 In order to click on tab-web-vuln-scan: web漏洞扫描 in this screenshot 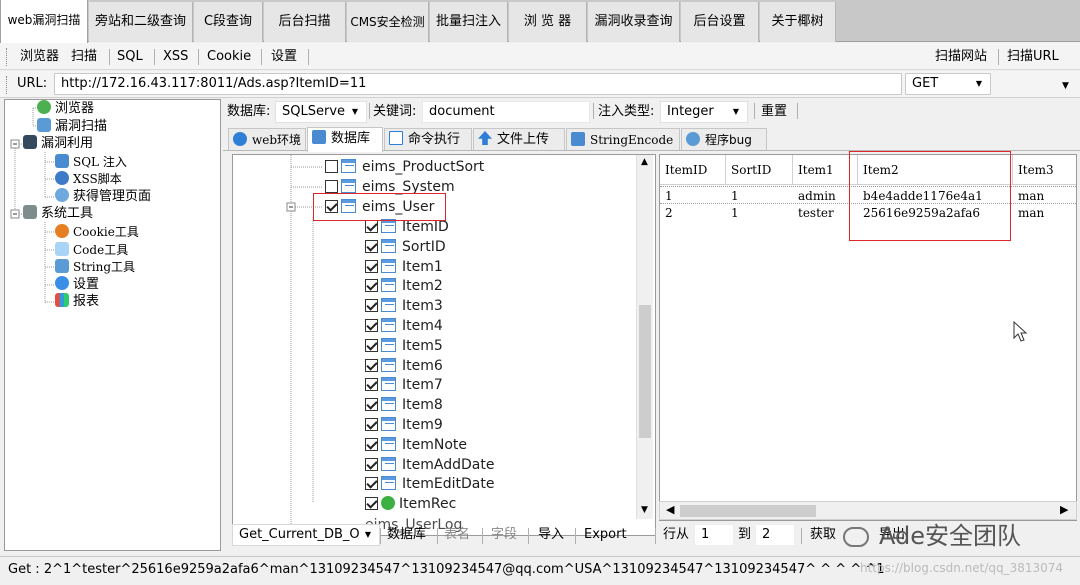, I will do `click(44, 21)`.